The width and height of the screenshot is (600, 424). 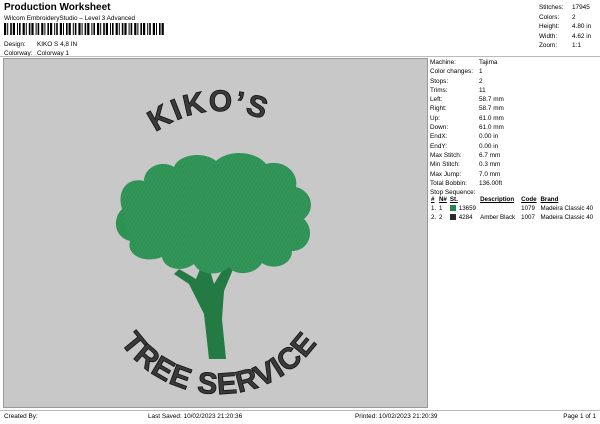 I want to click on info-left: Left: 58.7 mm, so click(x=467, y=100).